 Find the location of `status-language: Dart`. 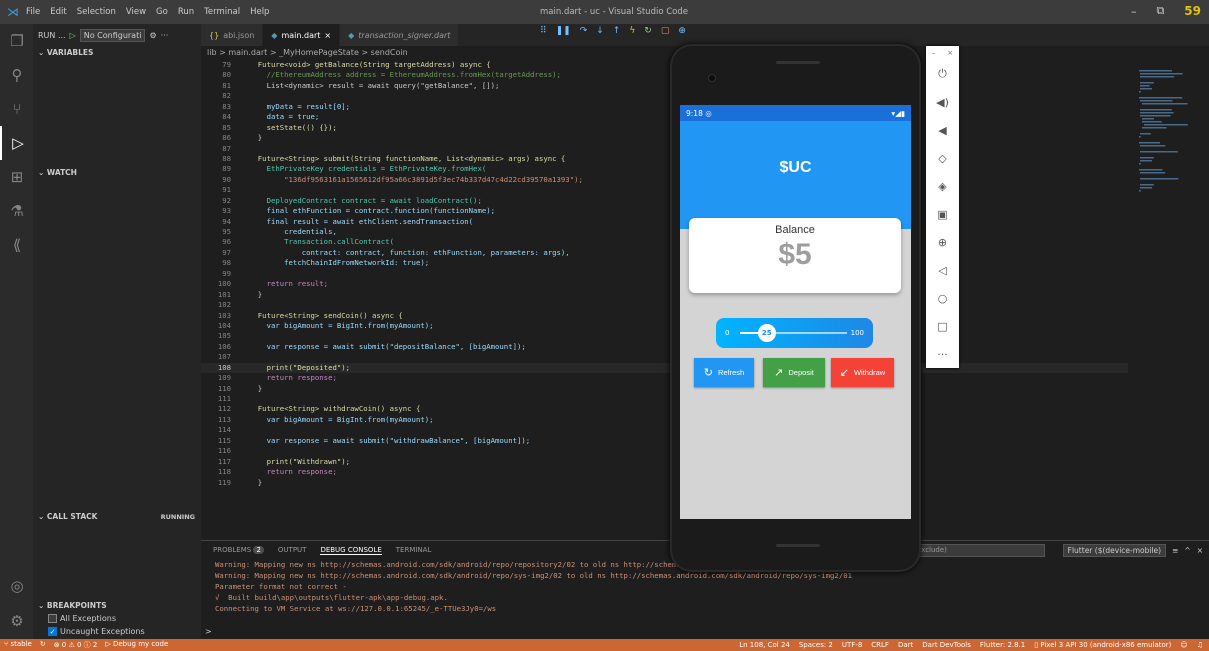

status-language: Dart is located at coordinates (905, 645).